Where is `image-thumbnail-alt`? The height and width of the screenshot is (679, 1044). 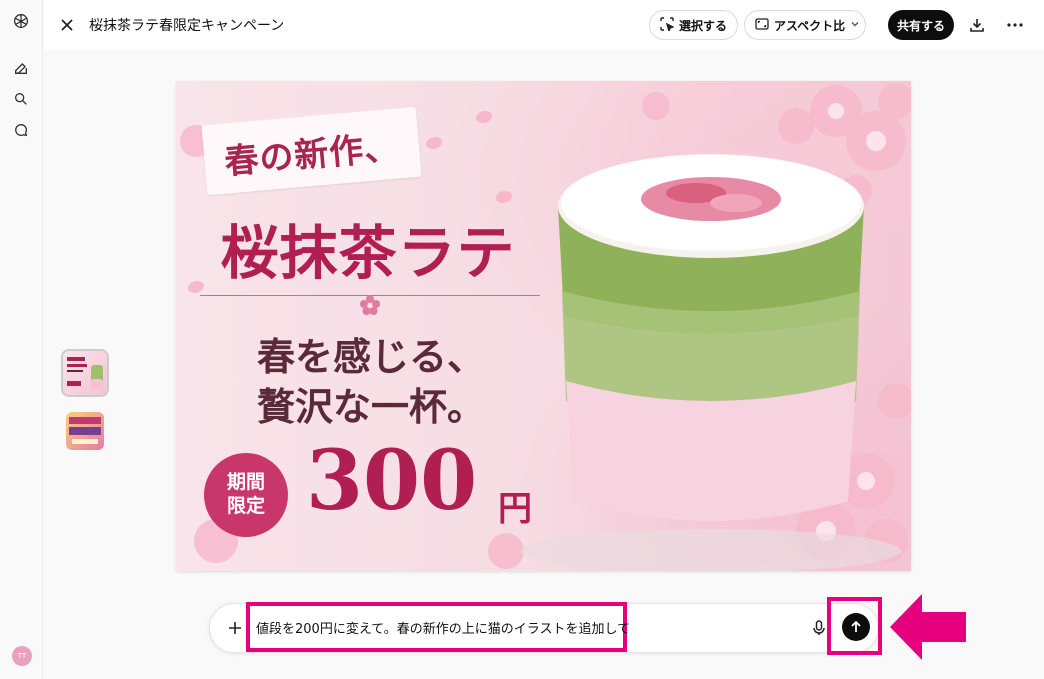 image-thumbnail-alt is located at coordinates (85, 431).